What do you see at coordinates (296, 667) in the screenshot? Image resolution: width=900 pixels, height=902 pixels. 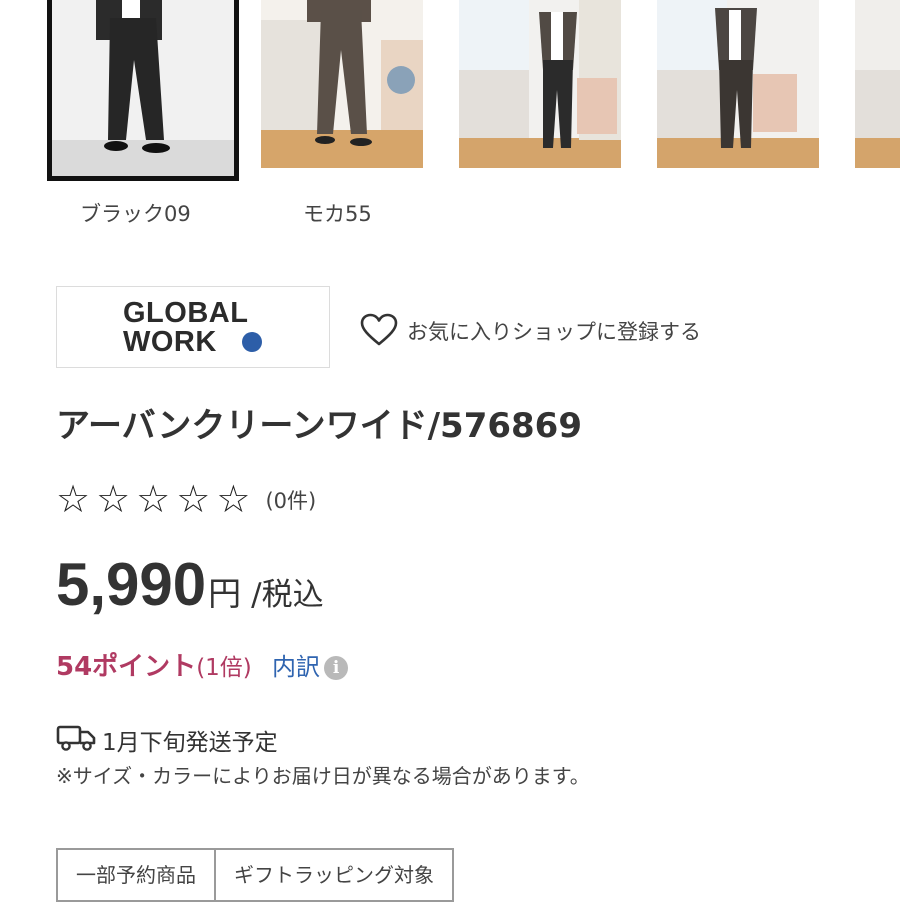 I see `points-breakdown-link: 内訳` at bounding box center [296, 667].